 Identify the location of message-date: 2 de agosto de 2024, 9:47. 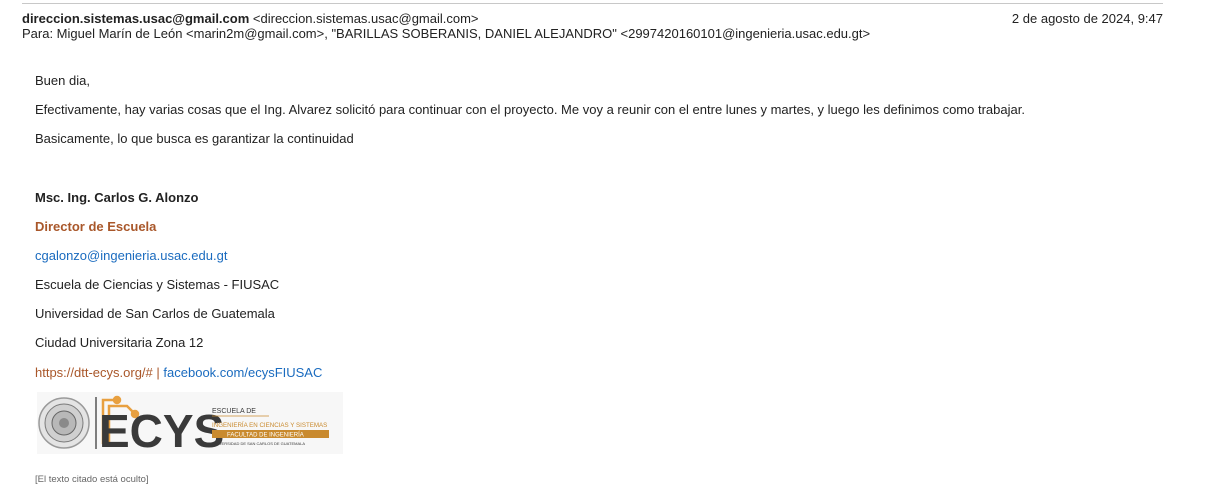
(1087, 18).